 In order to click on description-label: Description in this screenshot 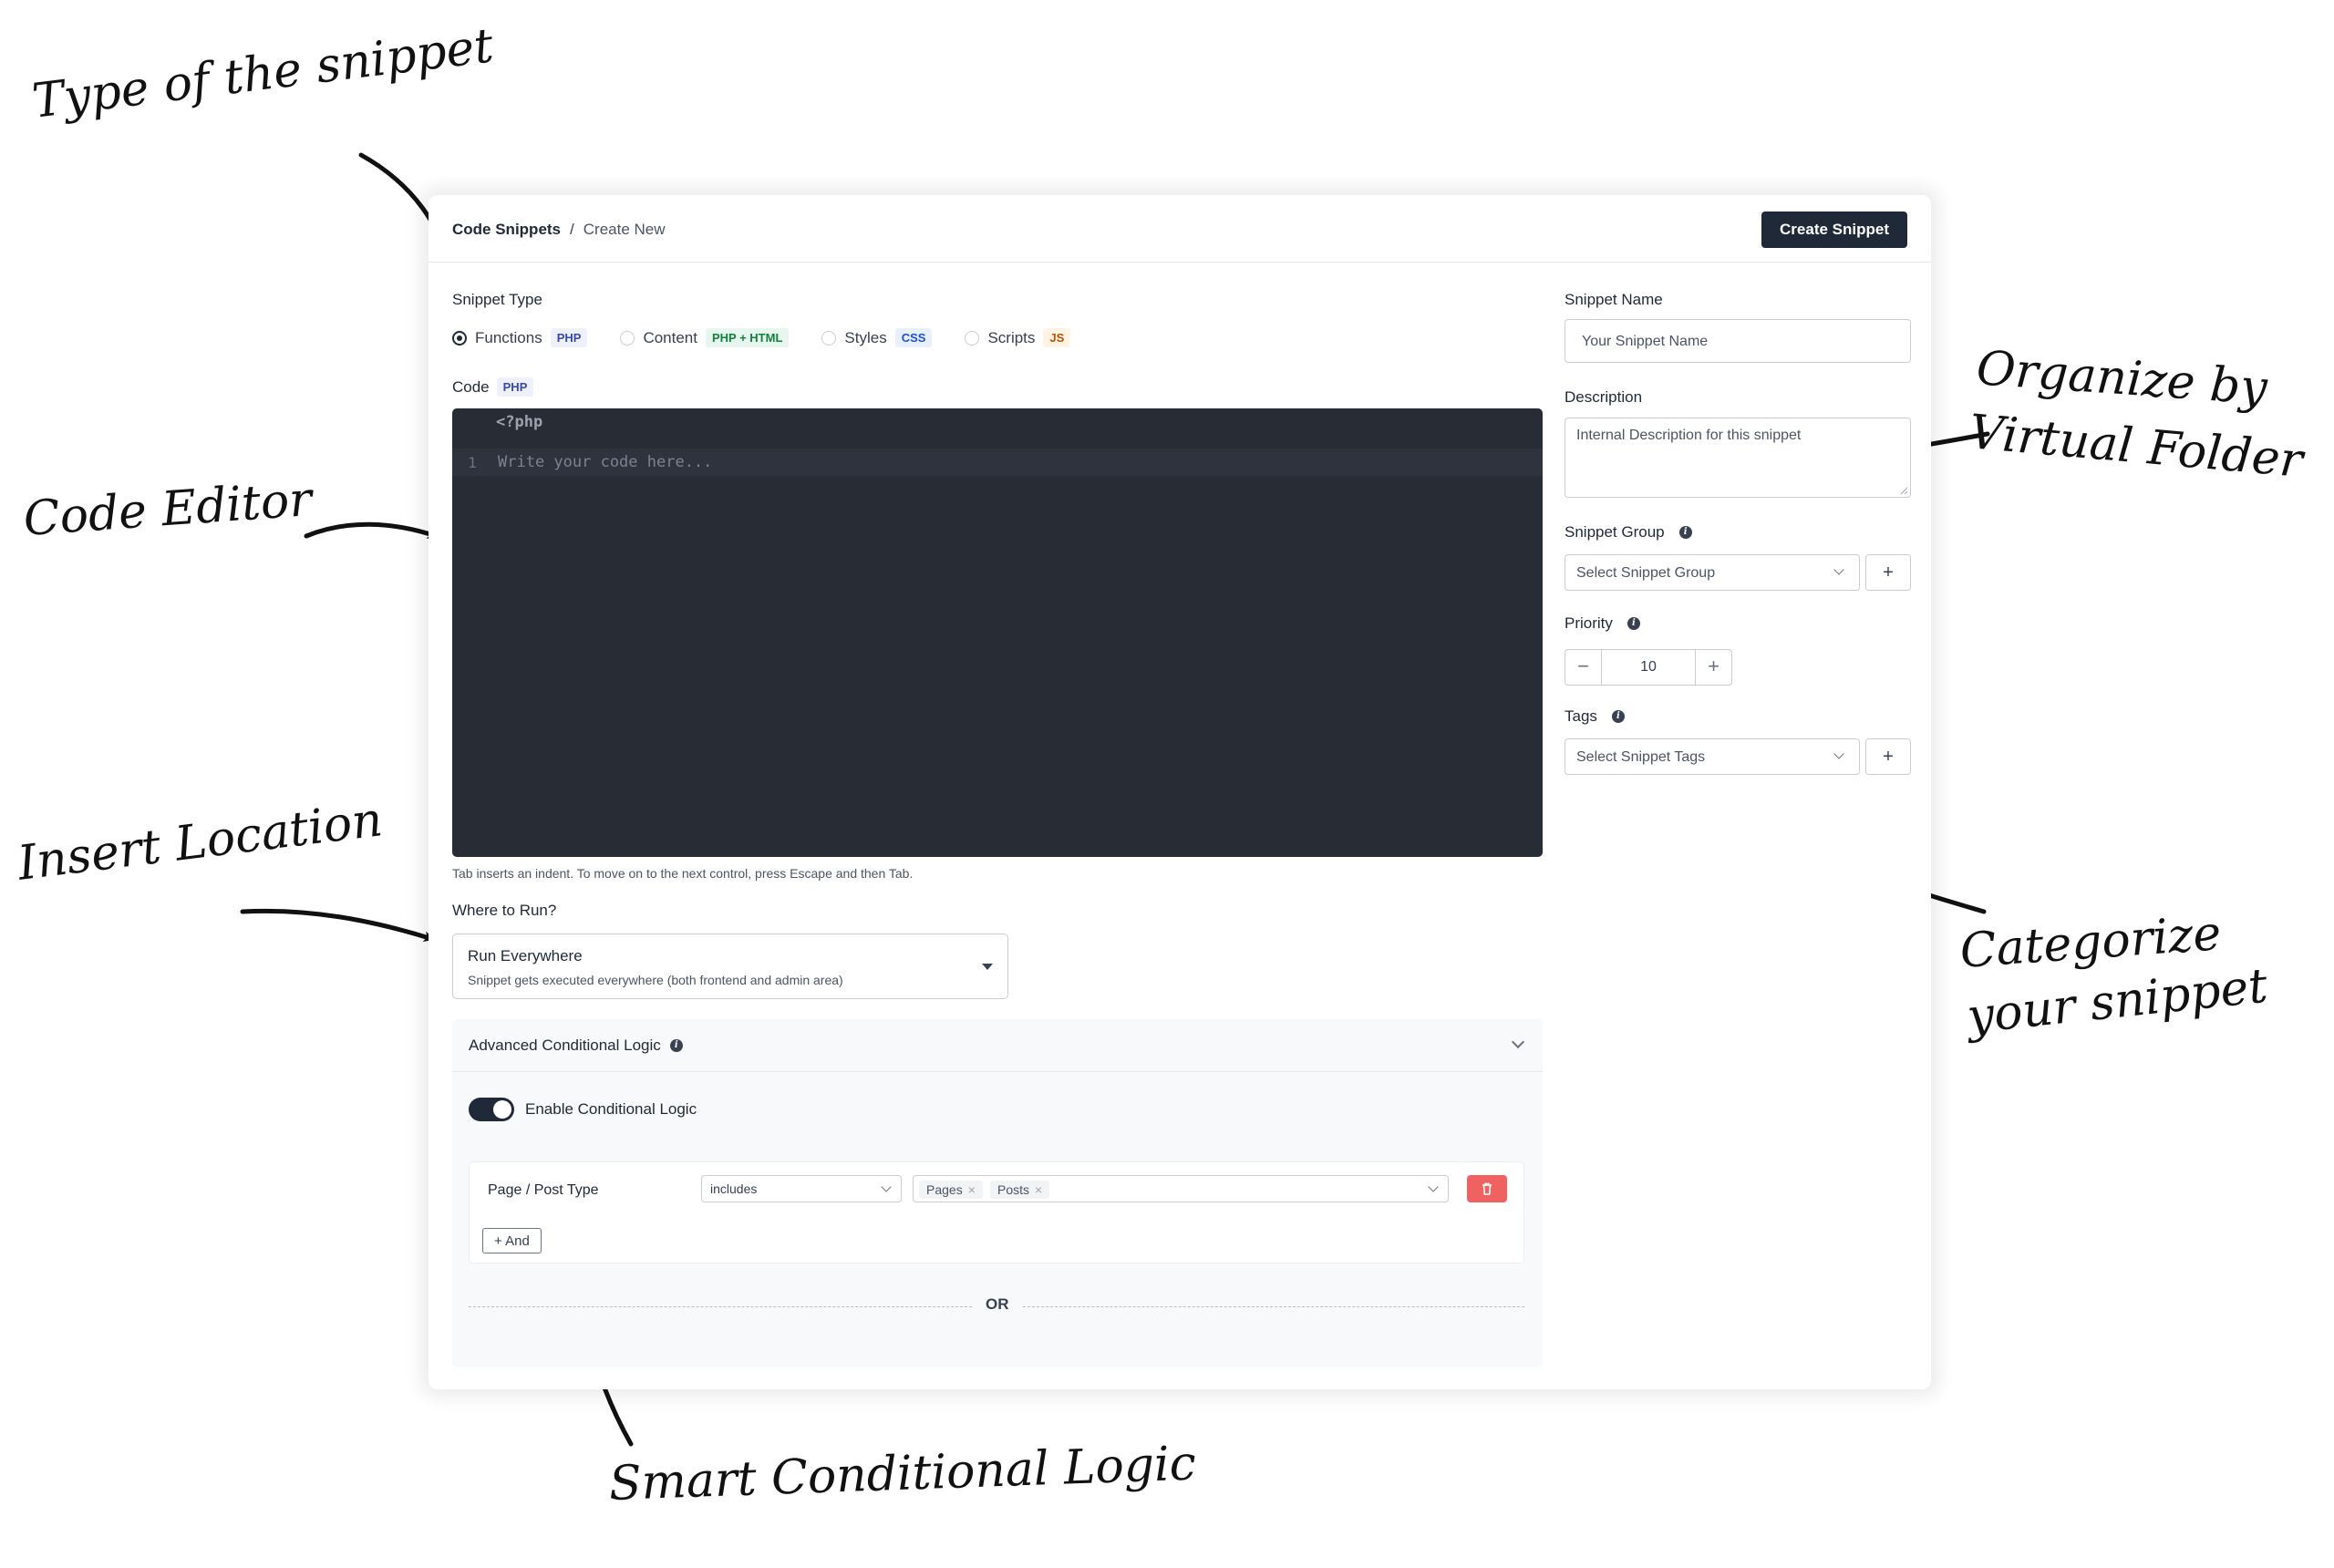, I will do `click(1604, 397)`.